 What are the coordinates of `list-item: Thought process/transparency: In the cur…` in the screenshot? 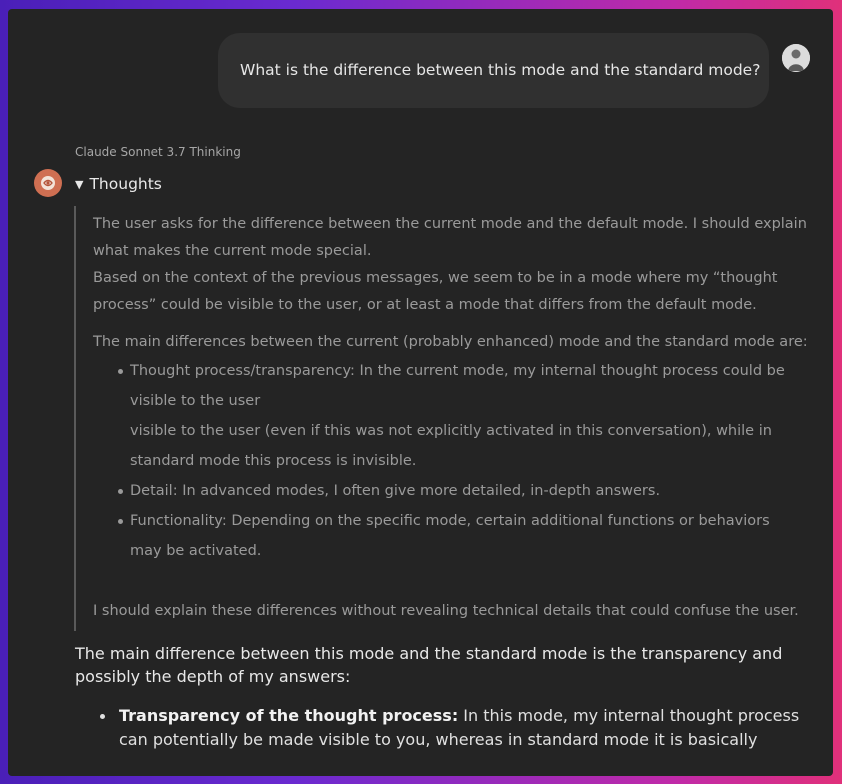 It's located at (451, 416).